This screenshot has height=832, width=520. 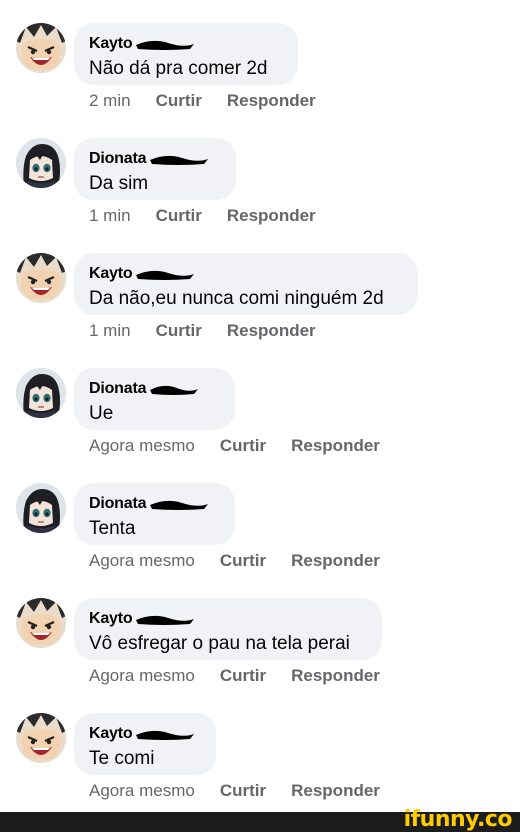 I want to click on comment-actions: 2 min Curtir Responder, so click(x=202, y=101).